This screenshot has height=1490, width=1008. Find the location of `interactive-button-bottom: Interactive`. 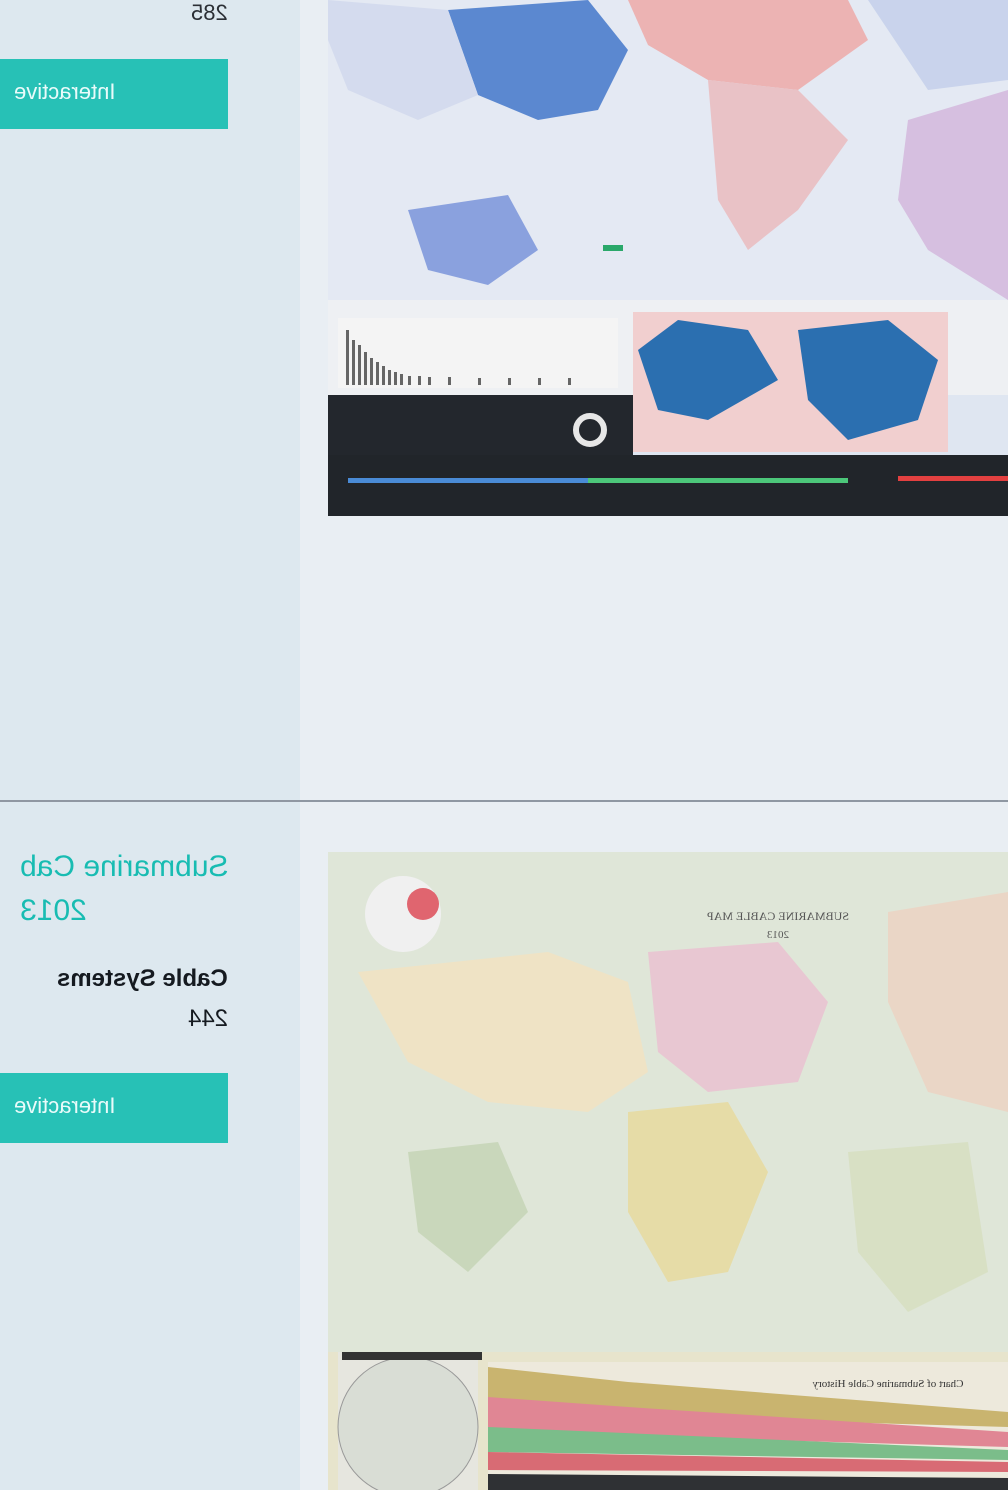

interactive-button-bottom: Interactive is located at coordinates (114, 1108).